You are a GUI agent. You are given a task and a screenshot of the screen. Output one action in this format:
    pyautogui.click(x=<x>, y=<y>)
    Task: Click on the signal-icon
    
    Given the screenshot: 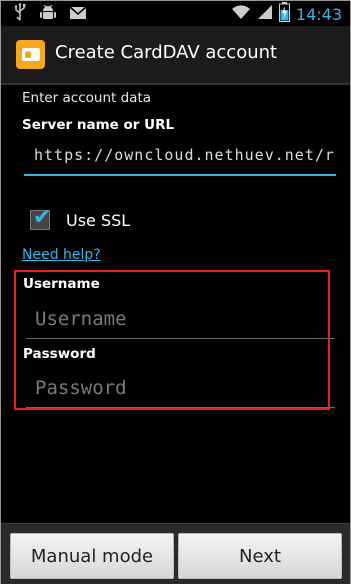 What is the action you would take?
    pyautogui.click(x=265, y=14)
    